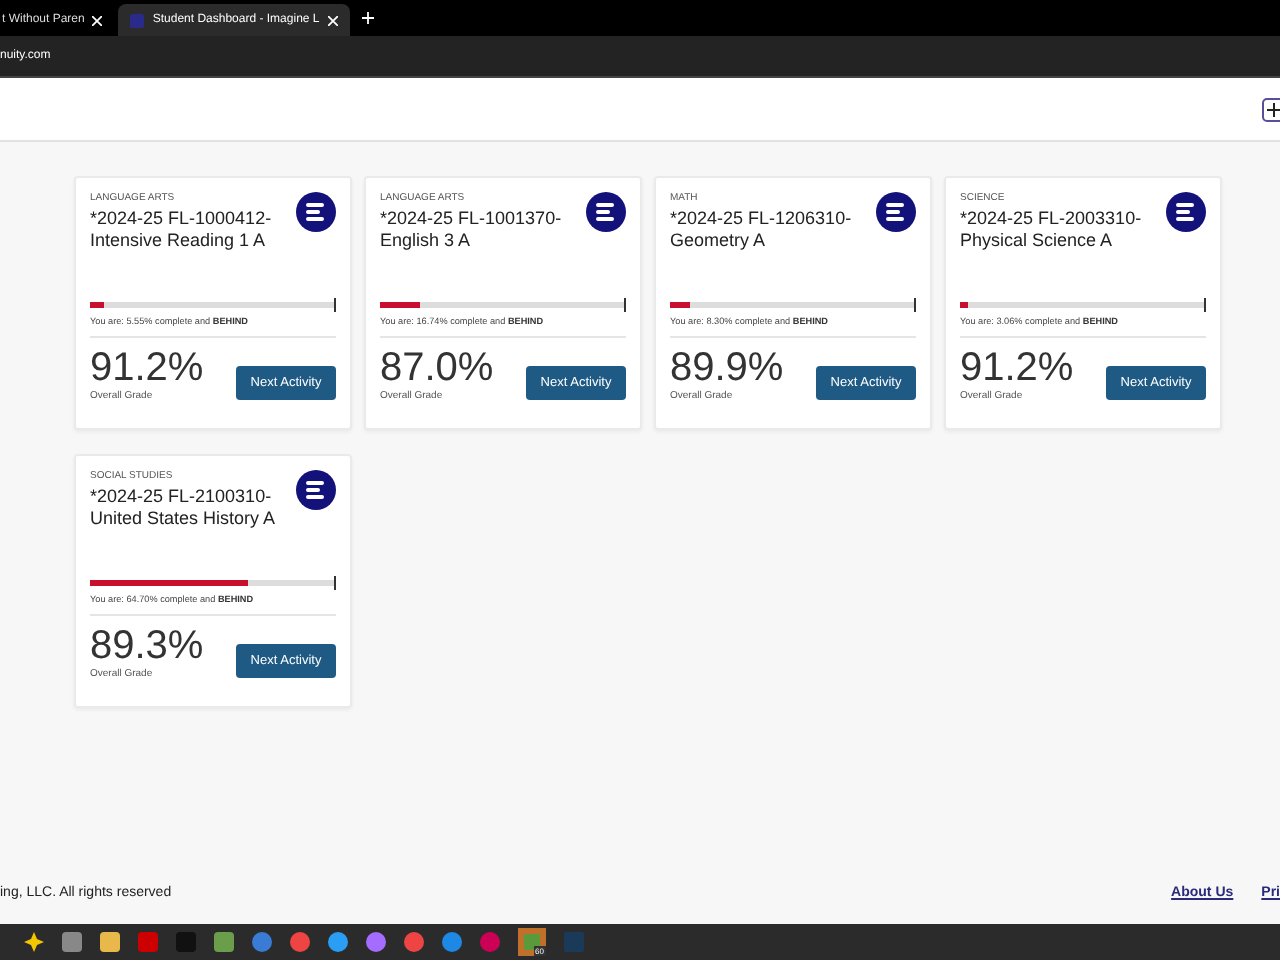 The width and height of the screenshot is (1280, 960). What do you see at coordinates (437, 368) in the screenshot?
I see `grade-value: 87.0%` at bounding box center [437, 368].